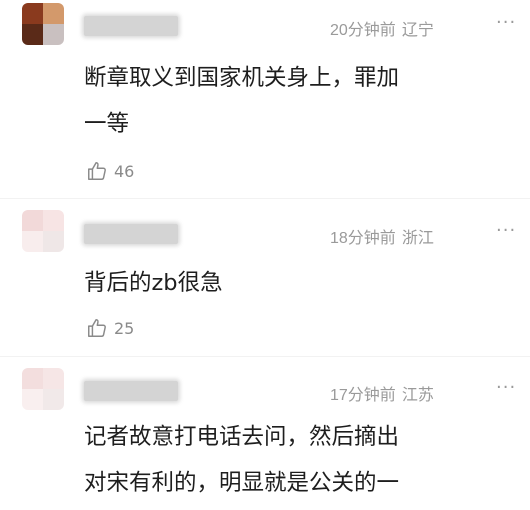  I want to click on comment-text-line: 记者故意打电话去问，然后摘出, so click(242, 437).